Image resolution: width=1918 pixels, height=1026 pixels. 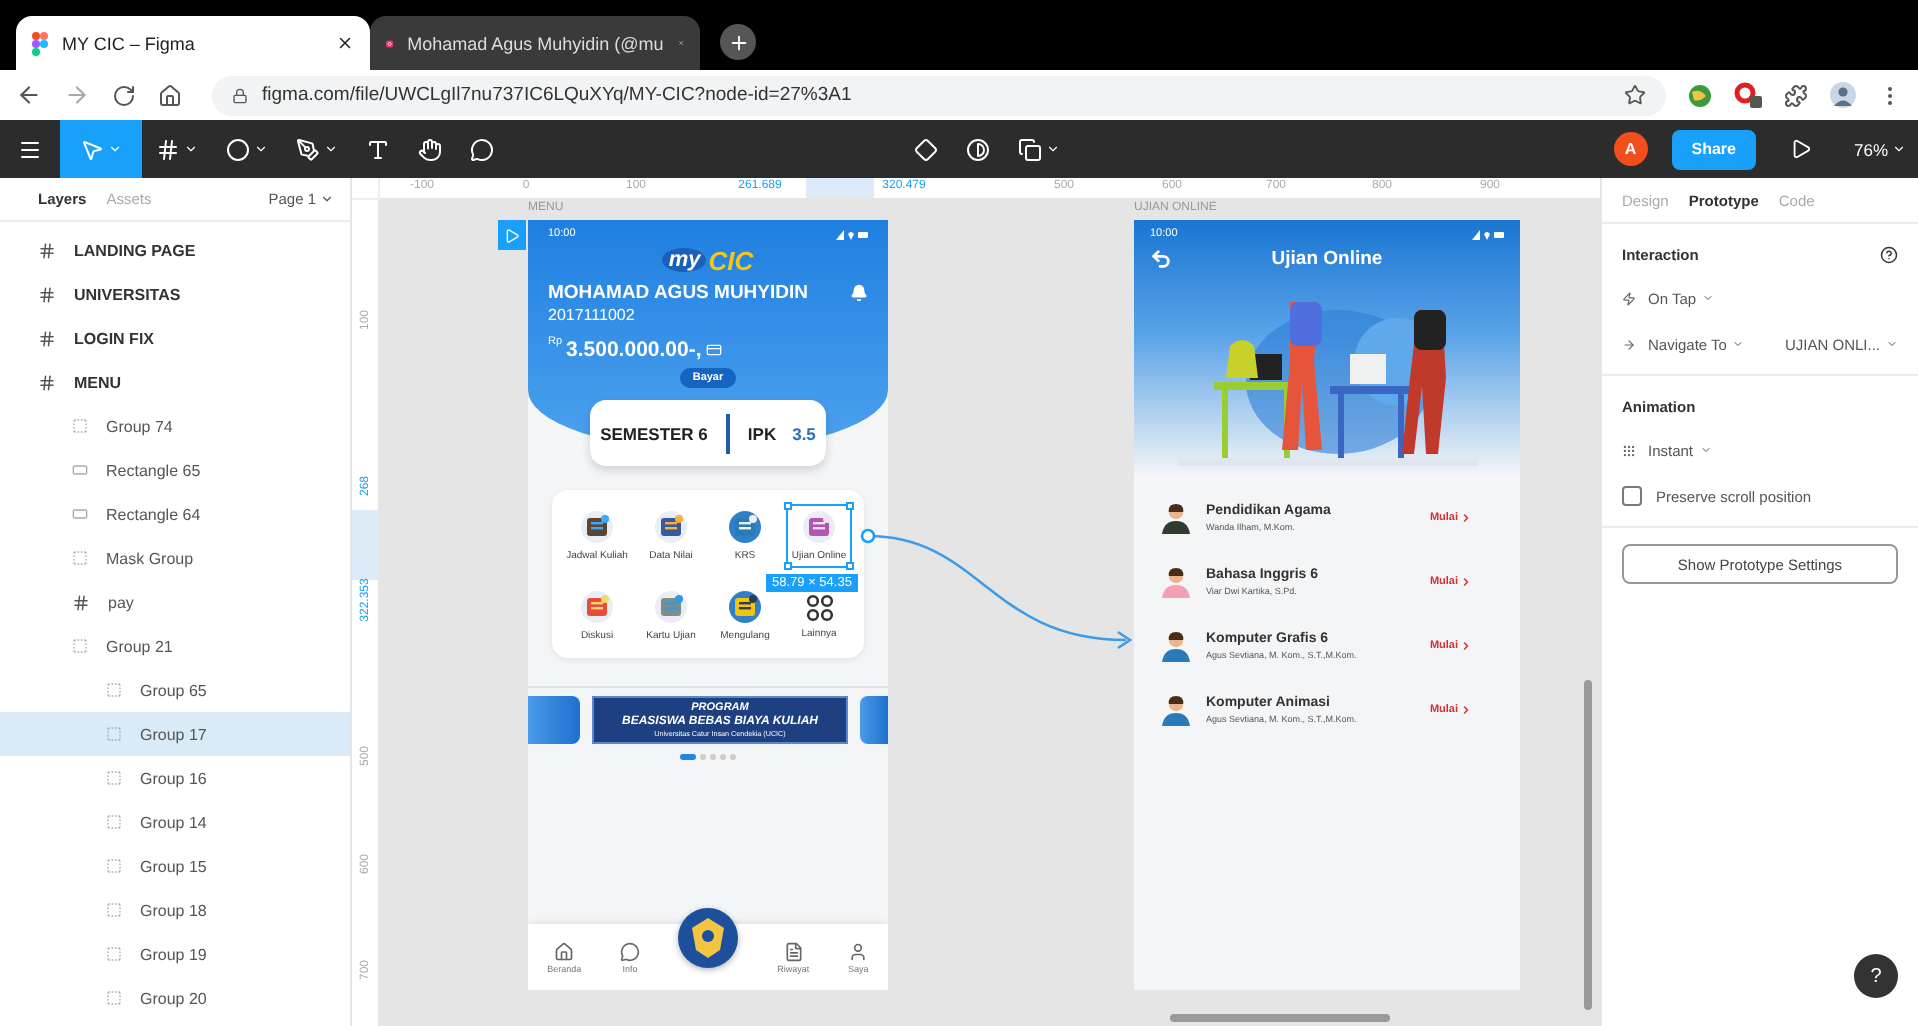 What do you see at coordinates (482, 149) in the screenshot?
I see `comment-icon` at bounding box center [482, 149].